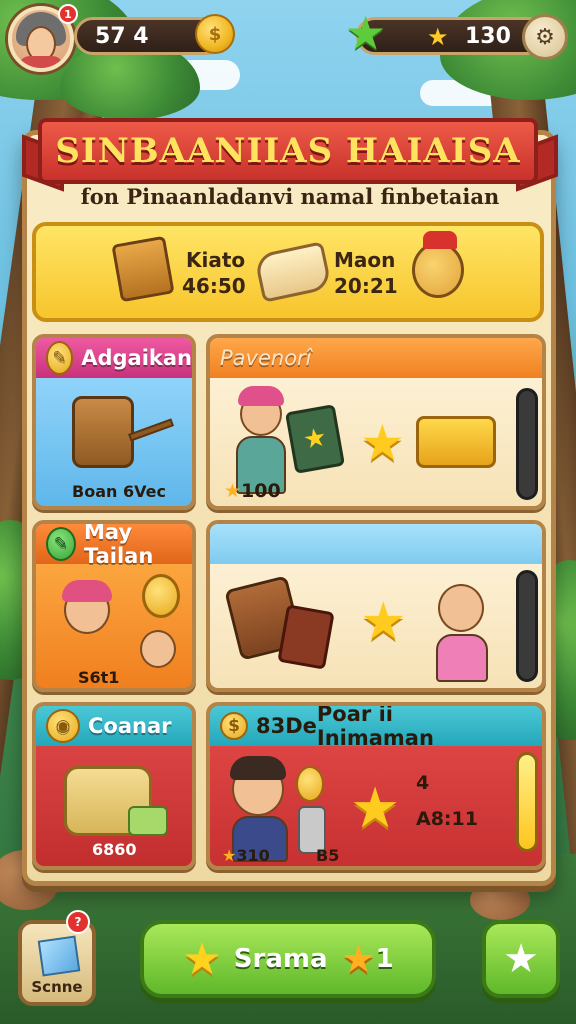 This screenshot has width=576, height=1024. What do you see at coordinates (288, 38) in the screenshot?
I see `top-hud: 1 57 4 $ ★ ★ 130 ⚙` at bounding box center [288, 38].